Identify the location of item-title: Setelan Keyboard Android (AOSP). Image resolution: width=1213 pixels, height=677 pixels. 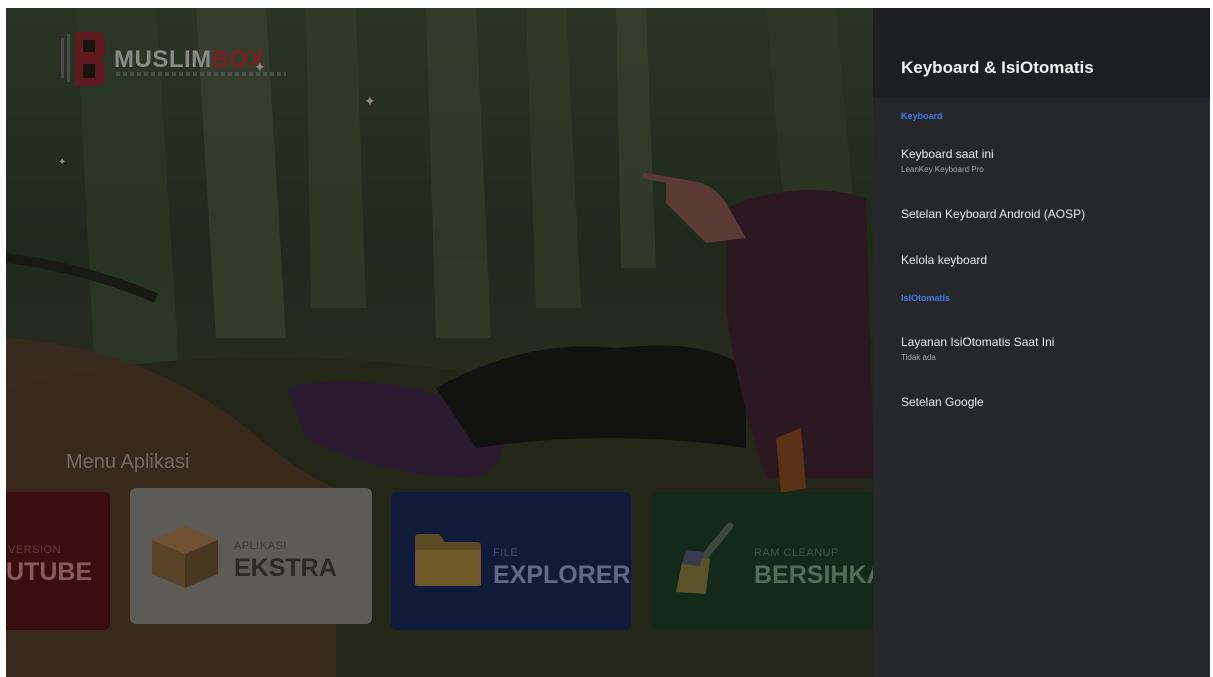
(993, 214).